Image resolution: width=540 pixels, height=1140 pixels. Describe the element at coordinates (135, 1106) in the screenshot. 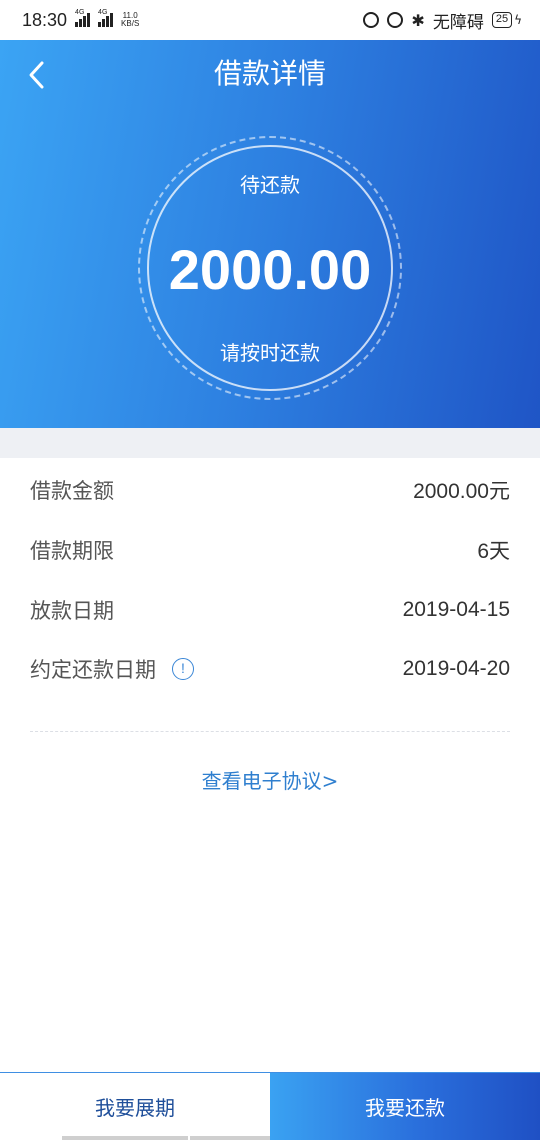

I see `extend-button: 我要展期` at that location.